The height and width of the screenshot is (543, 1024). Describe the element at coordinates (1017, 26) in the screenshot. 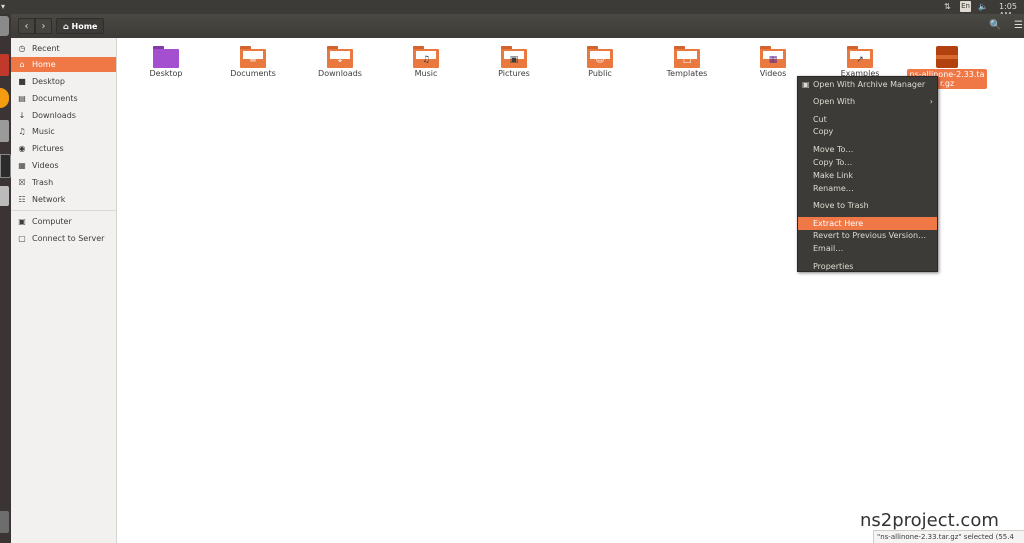

I see `view-menu-icon: ☰` at that location.